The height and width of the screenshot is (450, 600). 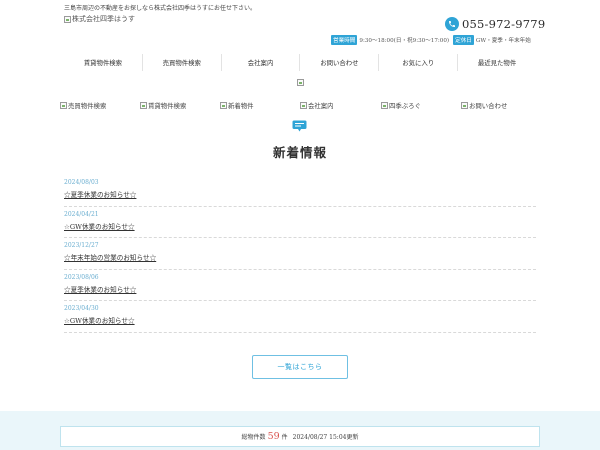 I want to click on news-date: 2024/04/21, so click(x=81, y=214).